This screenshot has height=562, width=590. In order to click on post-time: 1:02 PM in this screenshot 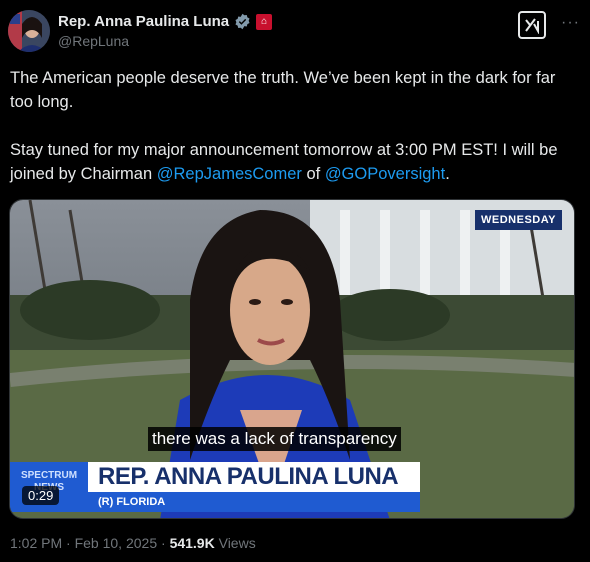, I will do `click(36, 543)`.